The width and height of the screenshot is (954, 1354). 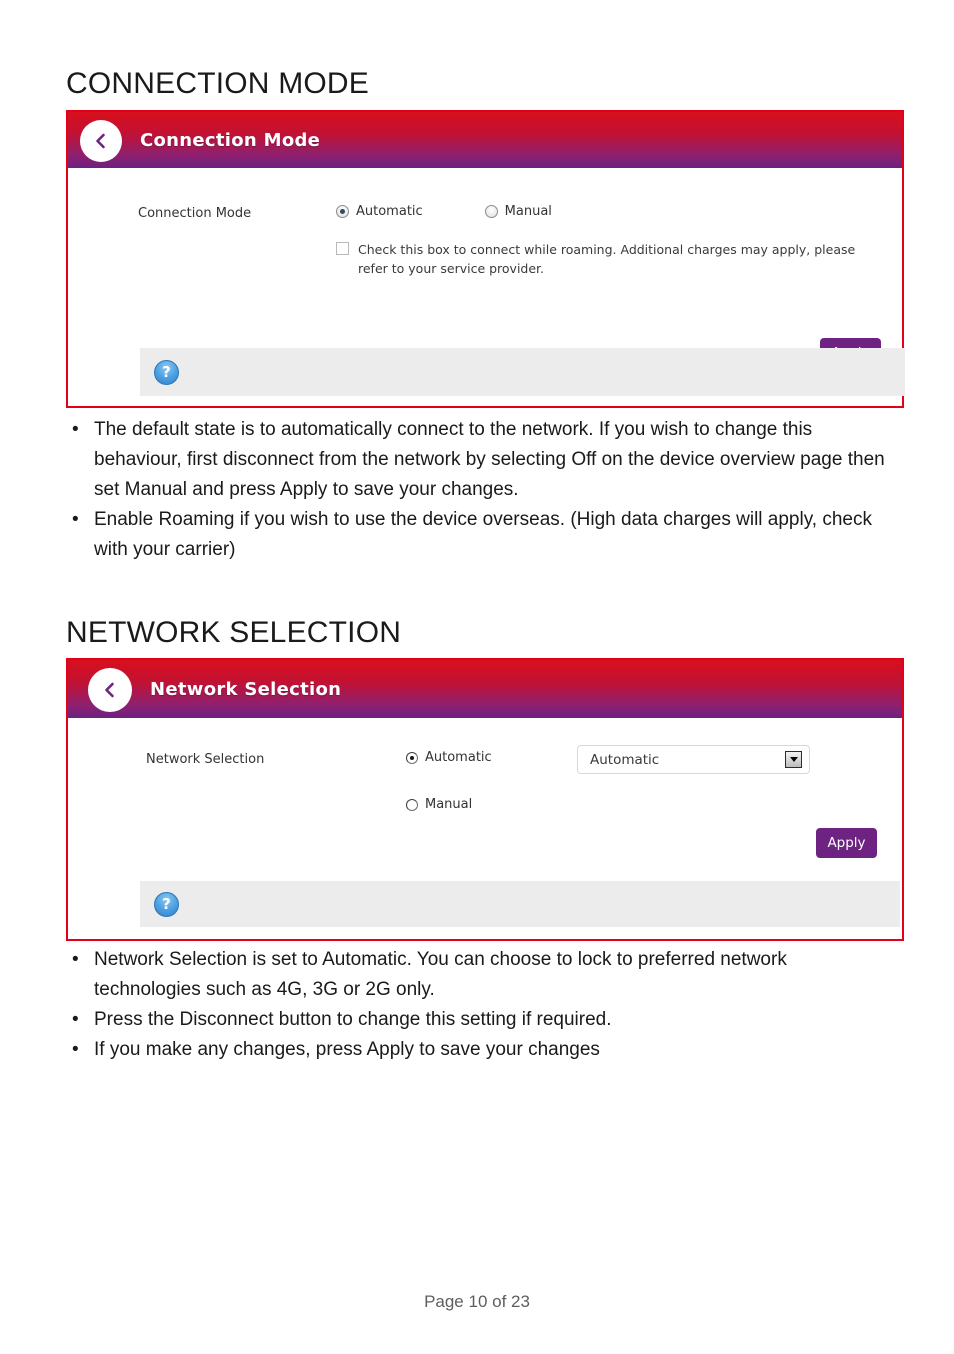 I want to click on panel-header-connection-mode: Connection Mode, so click(x=485, y=140).